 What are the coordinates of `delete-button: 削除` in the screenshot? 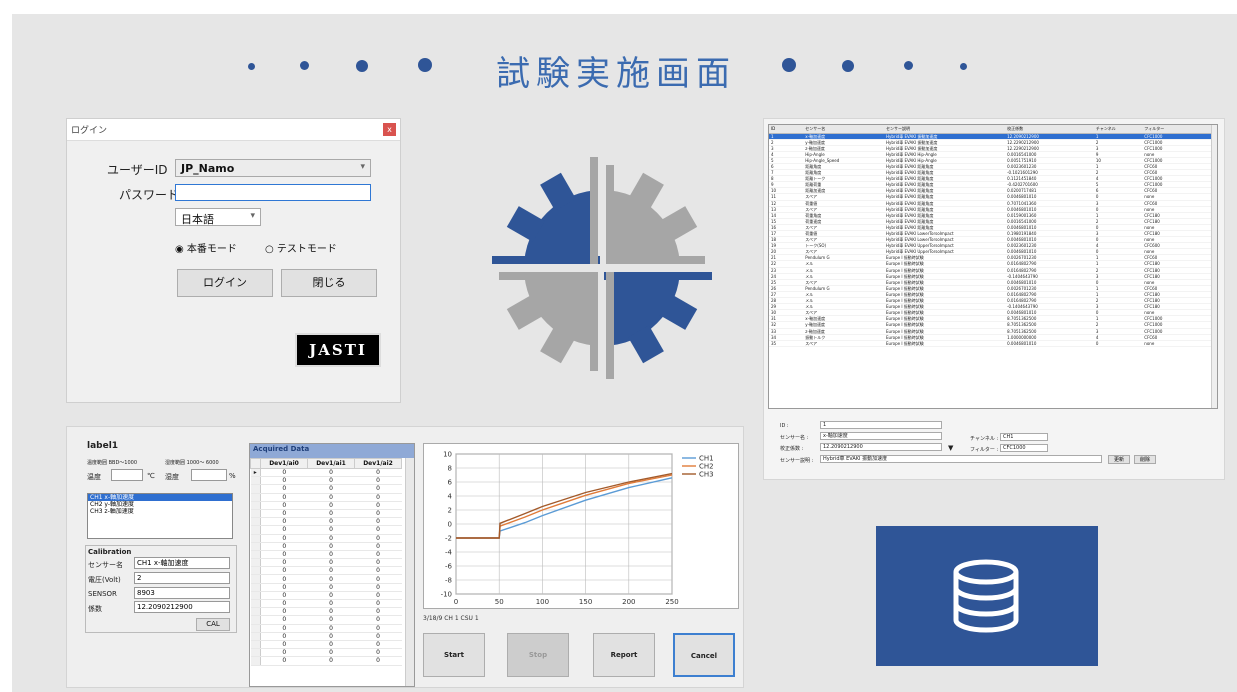 It's located at (1145, 459).